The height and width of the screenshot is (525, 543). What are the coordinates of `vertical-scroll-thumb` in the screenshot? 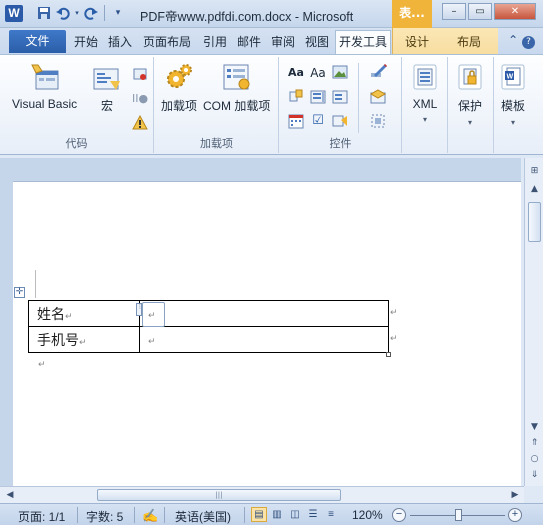 It's located at (534, 222).